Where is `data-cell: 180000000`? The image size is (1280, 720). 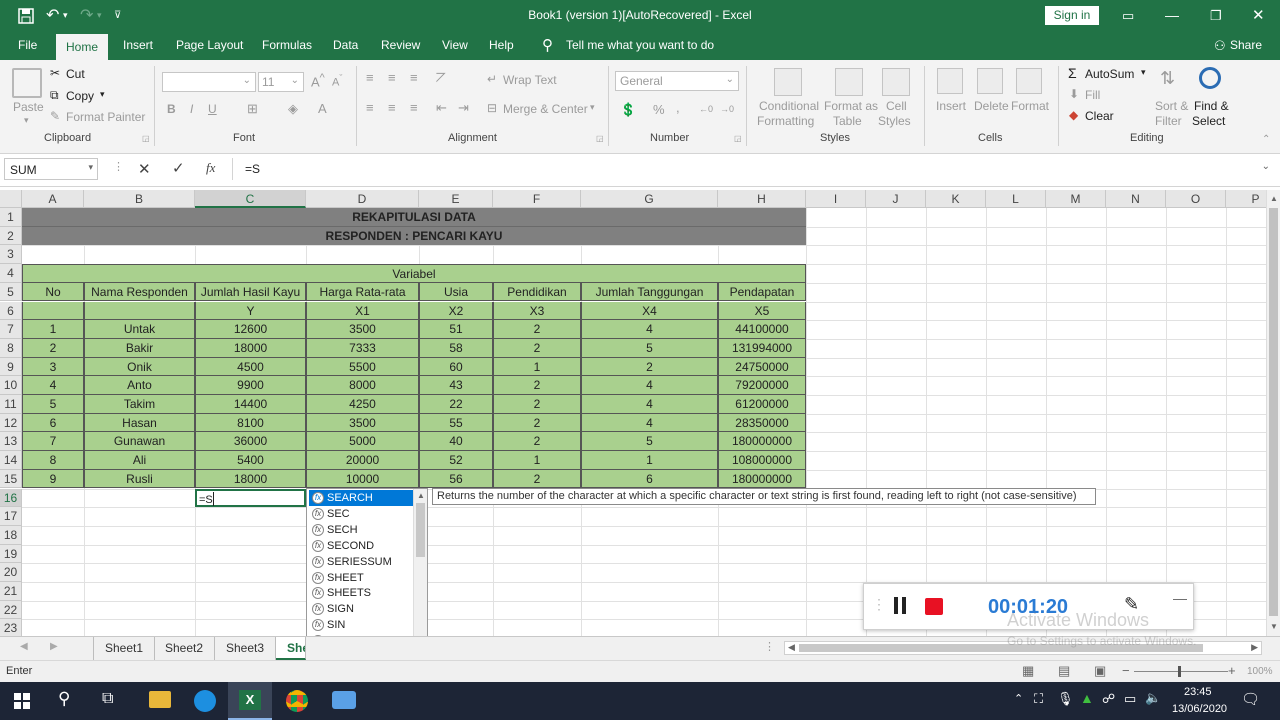
data-cell: 180000000 is located at coordinates (762, 479).